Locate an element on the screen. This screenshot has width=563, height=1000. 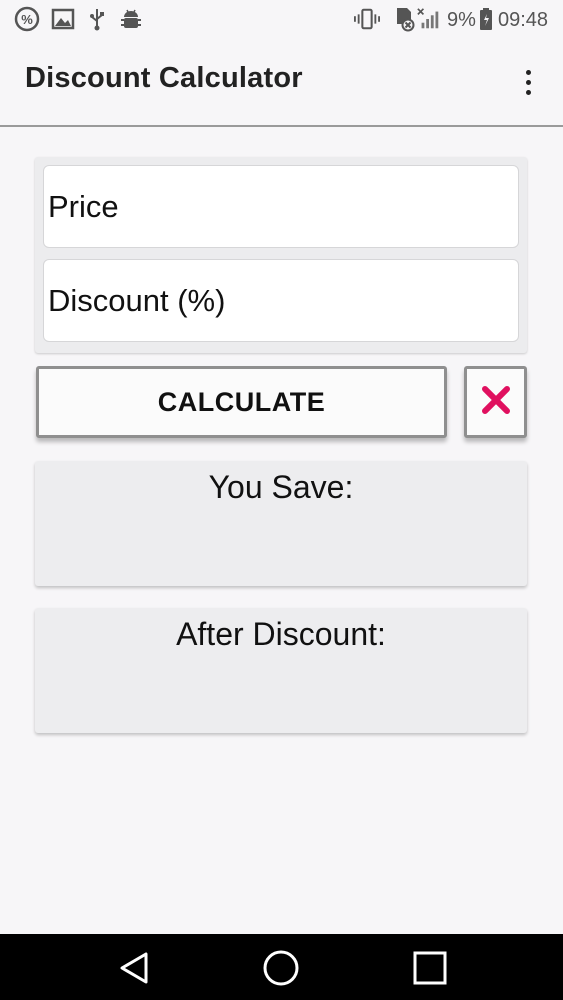
after-discount-card: After Discount: is located at coordinates (281, 670).